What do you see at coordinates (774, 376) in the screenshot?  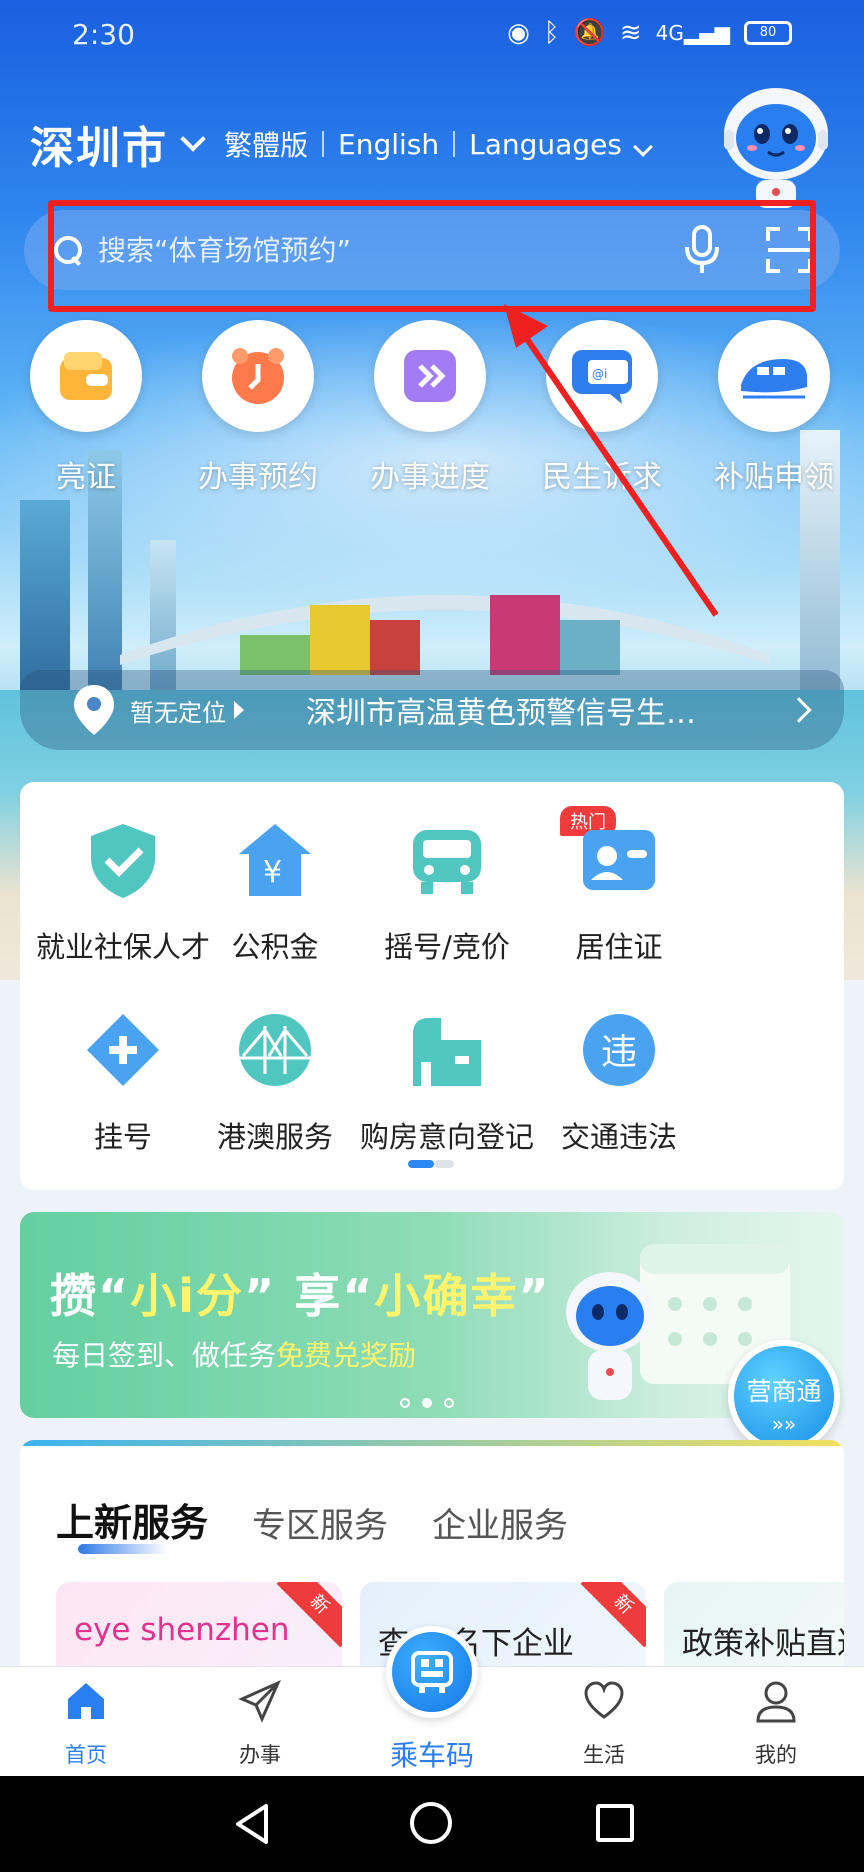 I see `train-icon` at bounding box center [774, 376].